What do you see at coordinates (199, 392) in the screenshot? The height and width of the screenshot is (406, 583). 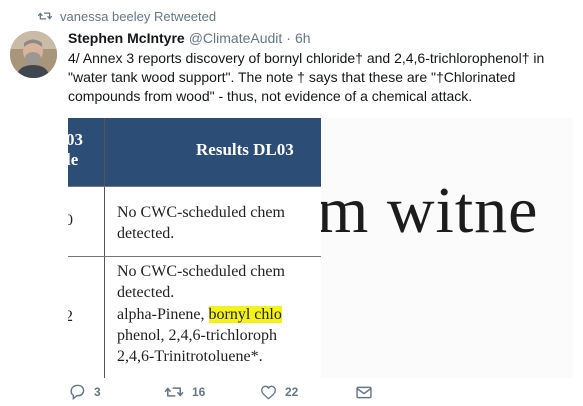 I see `retweet-count: 16` at bounding box center [199, 392].